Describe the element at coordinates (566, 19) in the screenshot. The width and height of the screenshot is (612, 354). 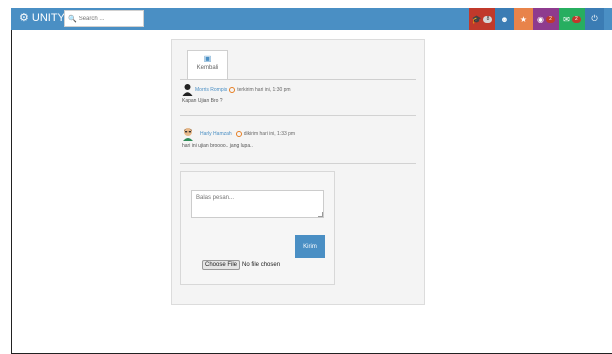
I see `envelope-icon: ✉` at that location.